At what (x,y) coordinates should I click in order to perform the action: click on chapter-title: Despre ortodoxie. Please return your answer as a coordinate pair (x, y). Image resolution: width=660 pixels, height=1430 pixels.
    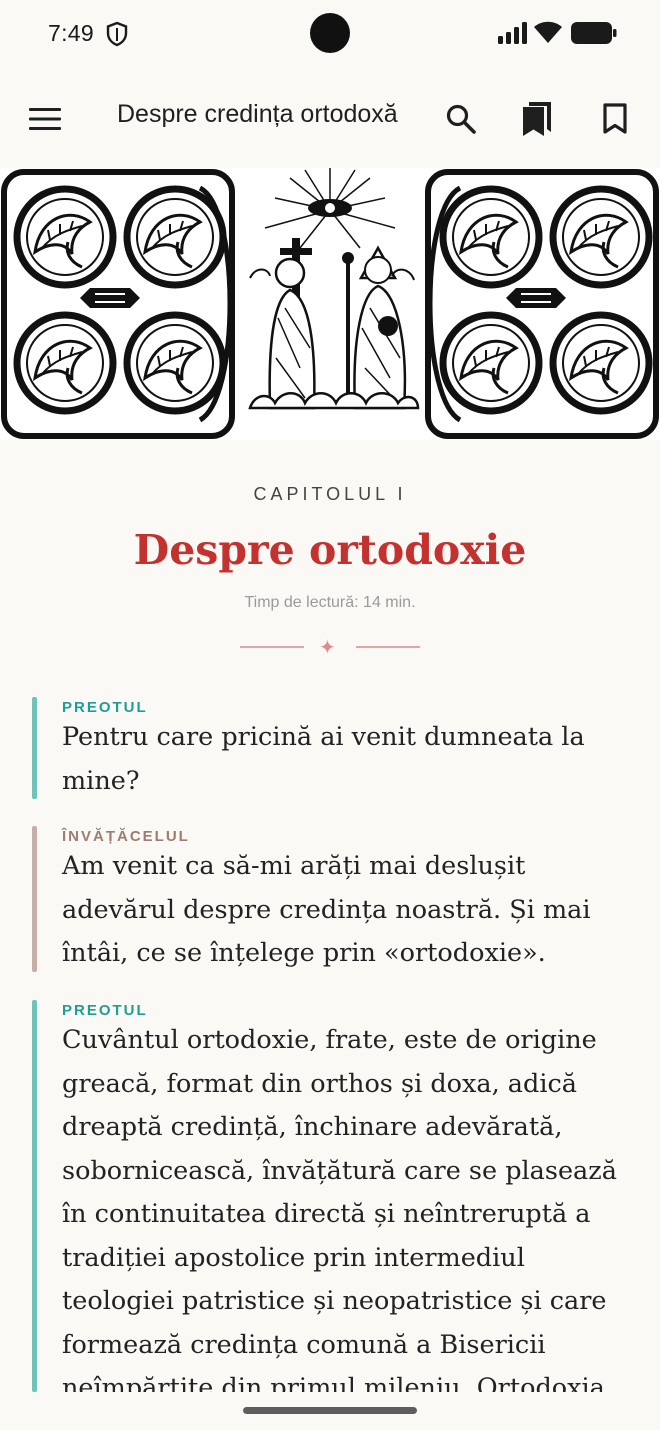
    Looking at the image, I should click on (330, 550).